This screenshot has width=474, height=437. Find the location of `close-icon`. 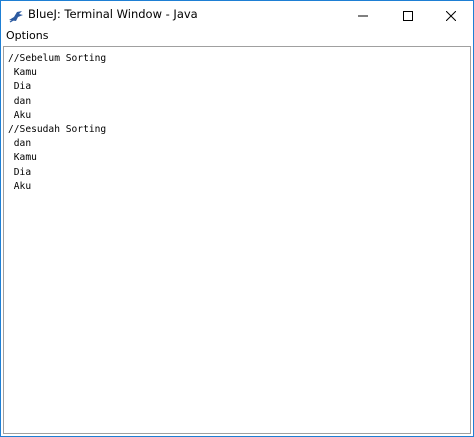

close-icon is located at coordinates (450, 15).